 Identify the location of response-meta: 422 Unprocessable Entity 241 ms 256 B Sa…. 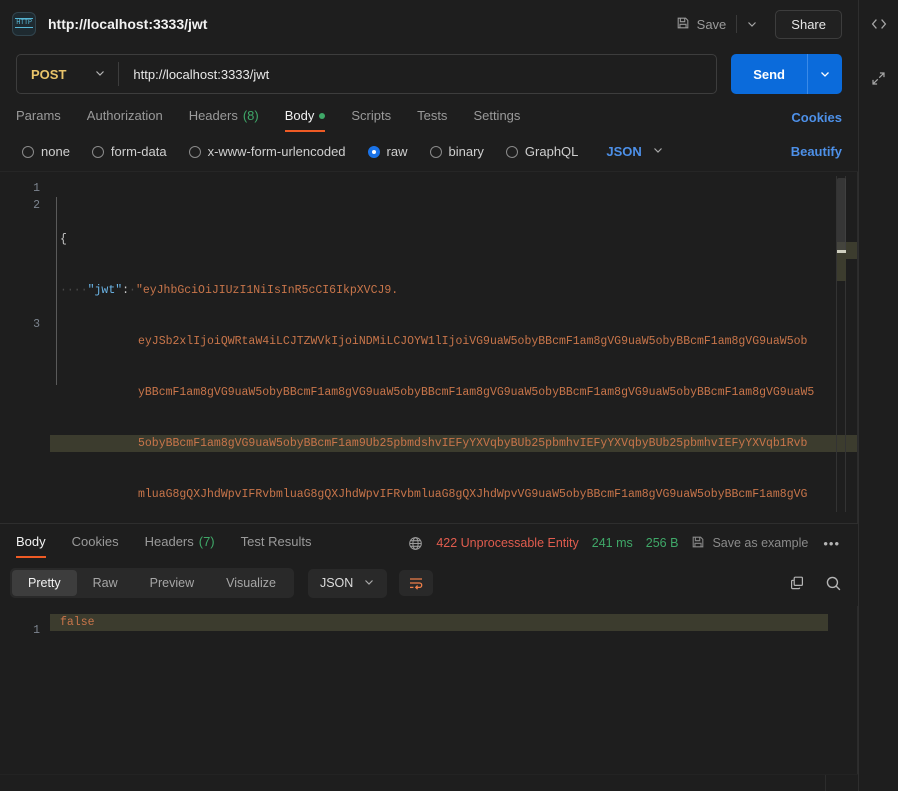
(625, 543).